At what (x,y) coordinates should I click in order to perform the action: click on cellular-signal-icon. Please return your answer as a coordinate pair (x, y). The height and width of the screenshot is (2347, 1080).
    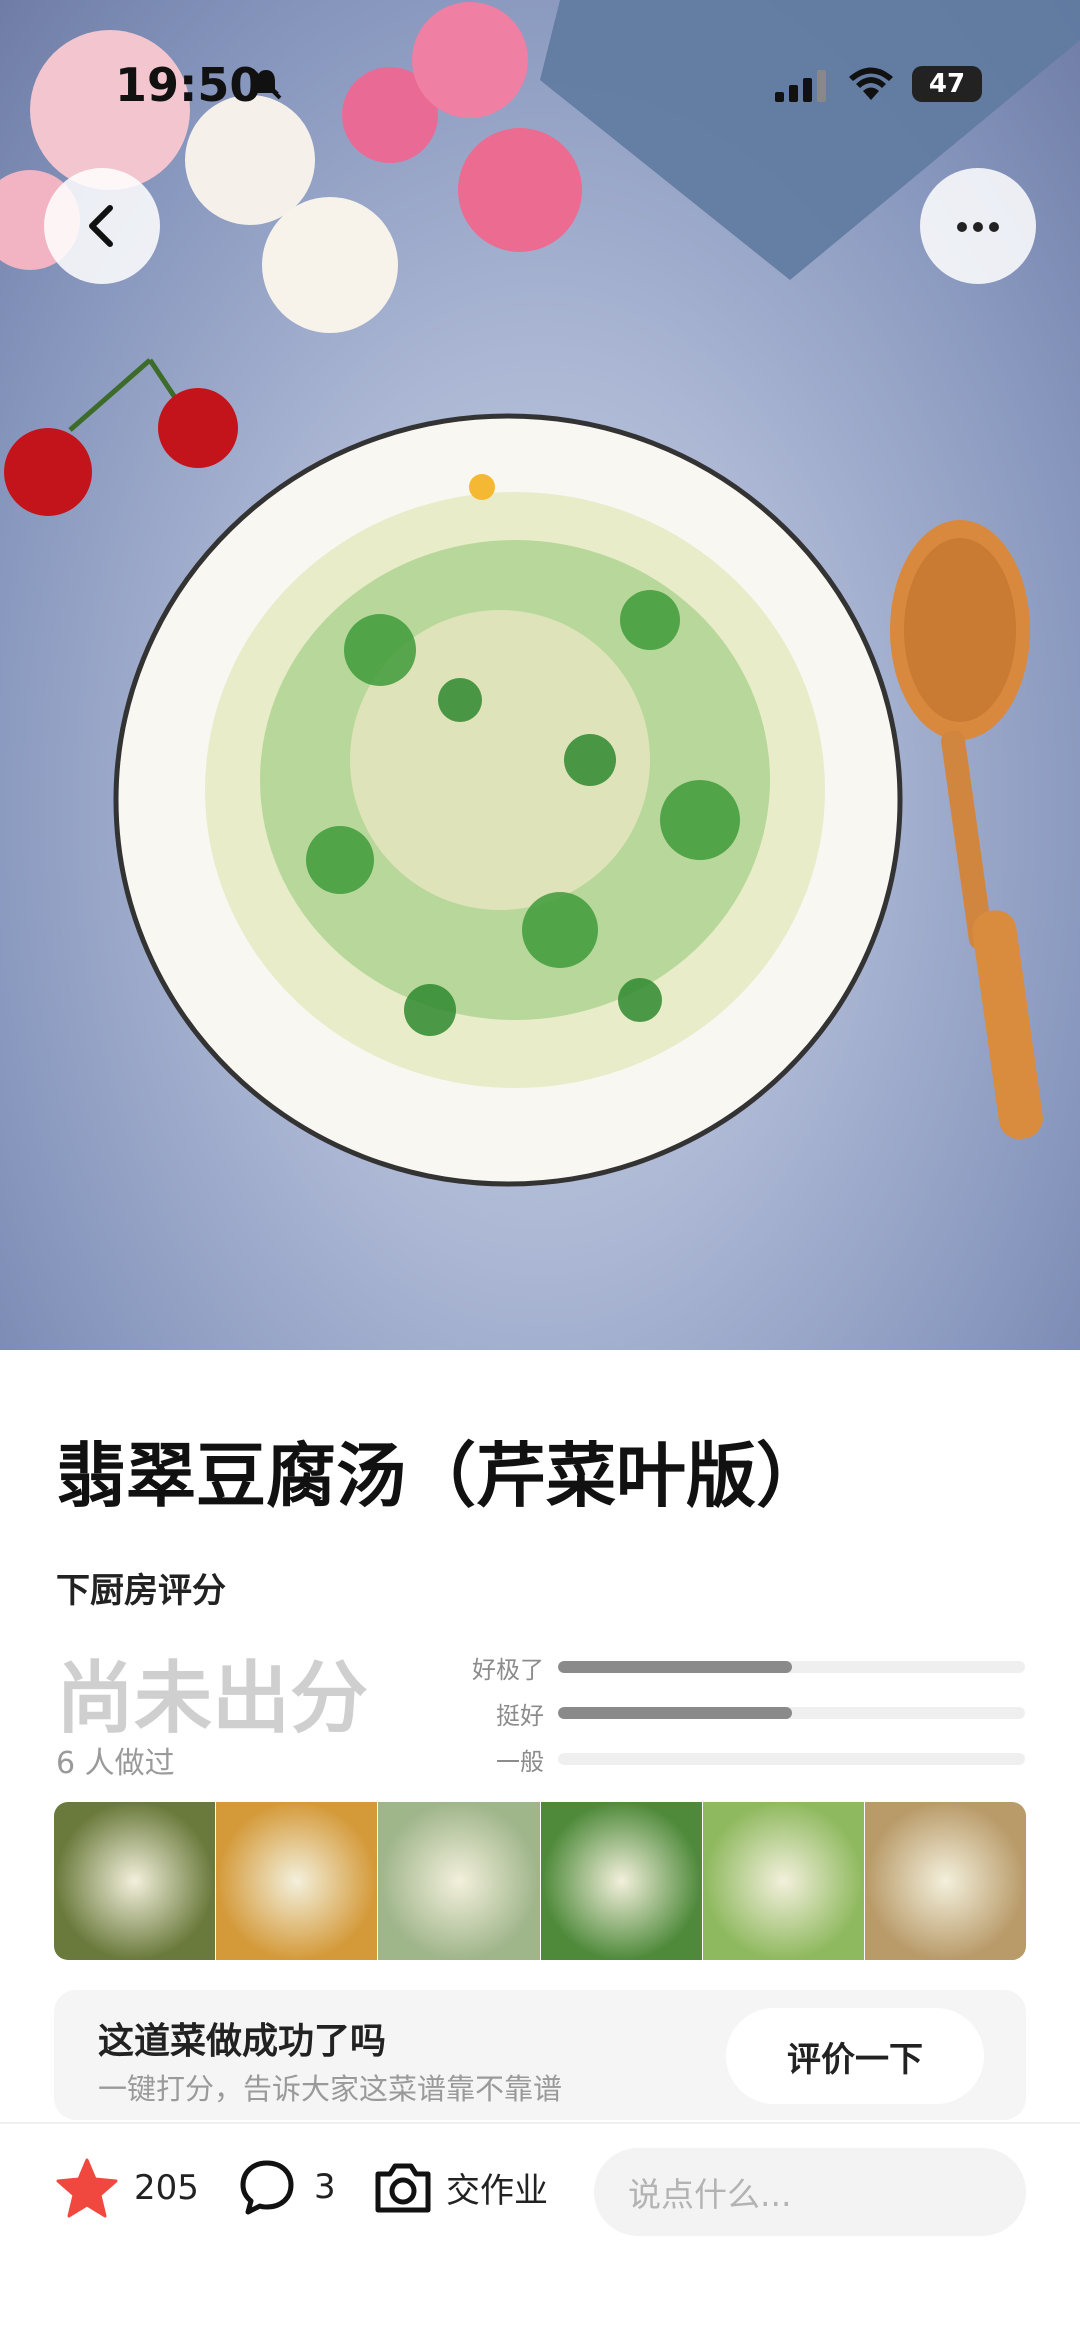
    Looking at the image, I should click on (800, 86).